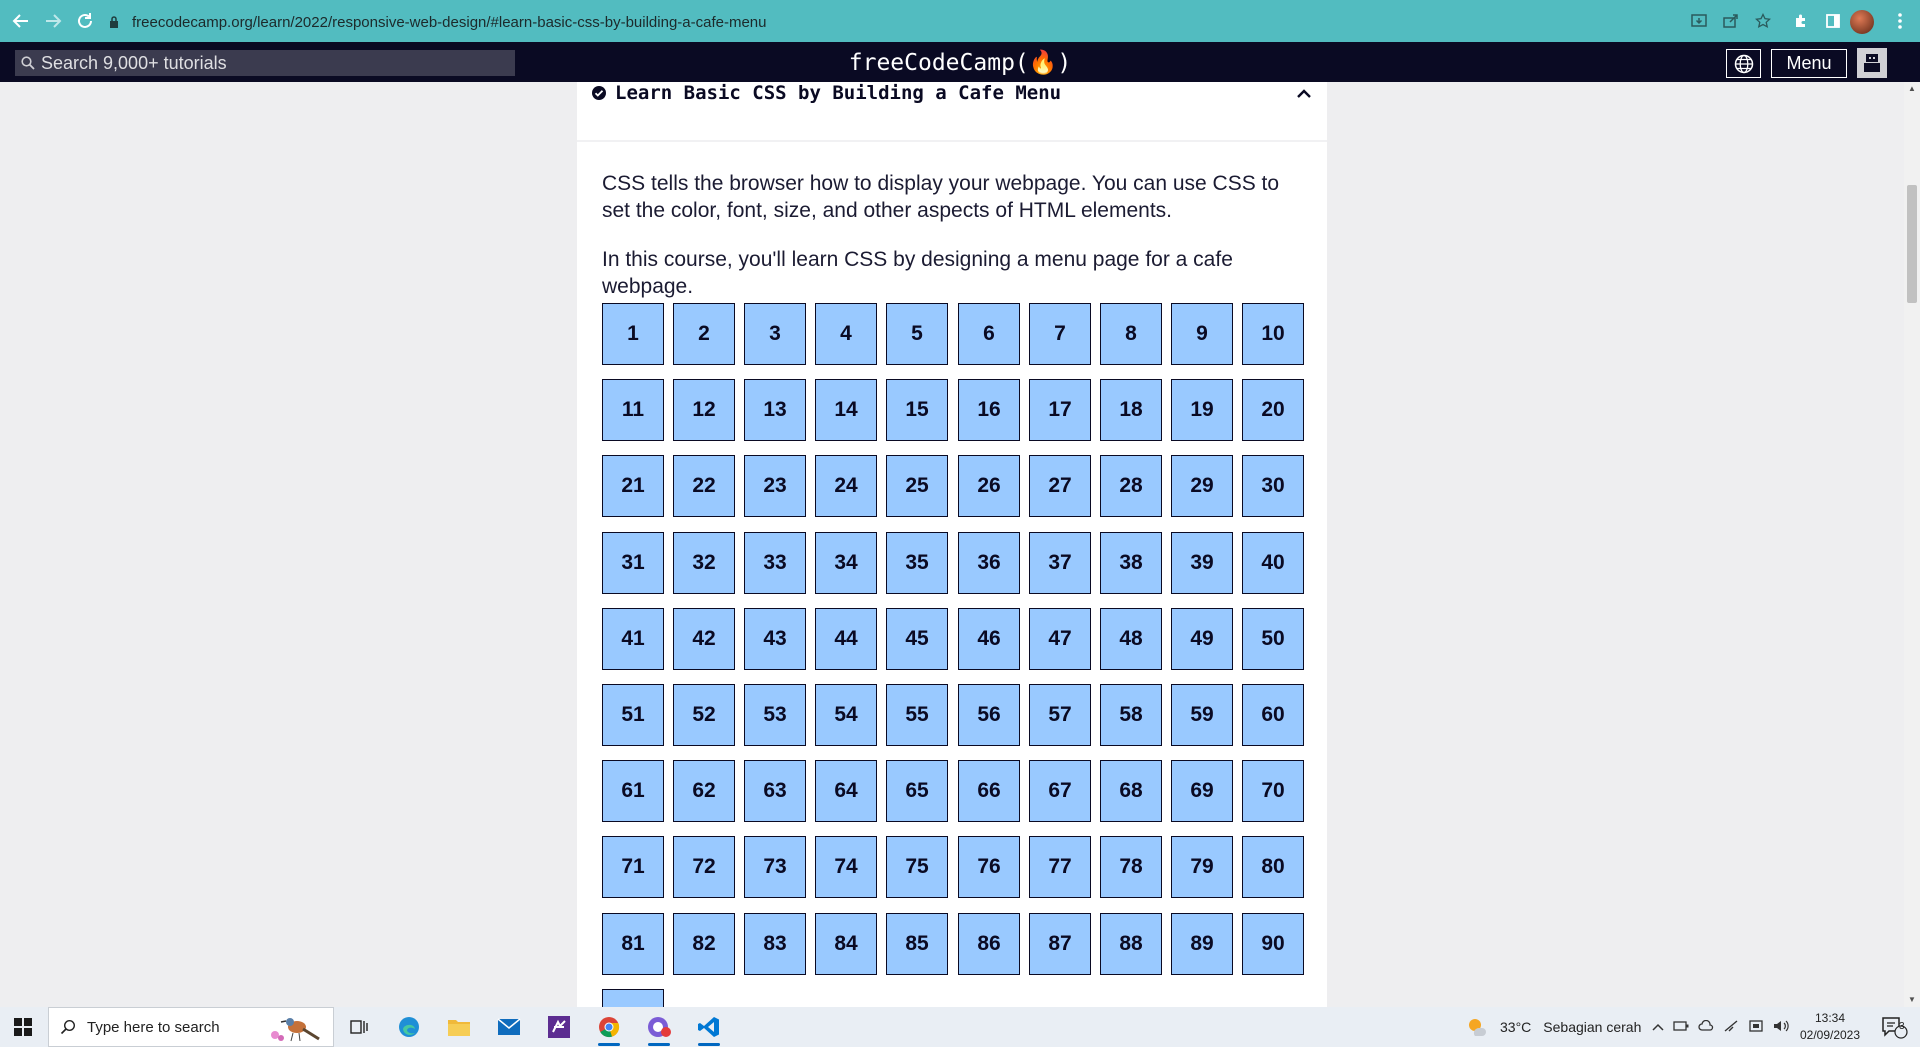 This screenshot has width=1920, height=1047. Describe the element at coordinates (359, 1027) in the screenshot. I see `task-view-button` at that location.